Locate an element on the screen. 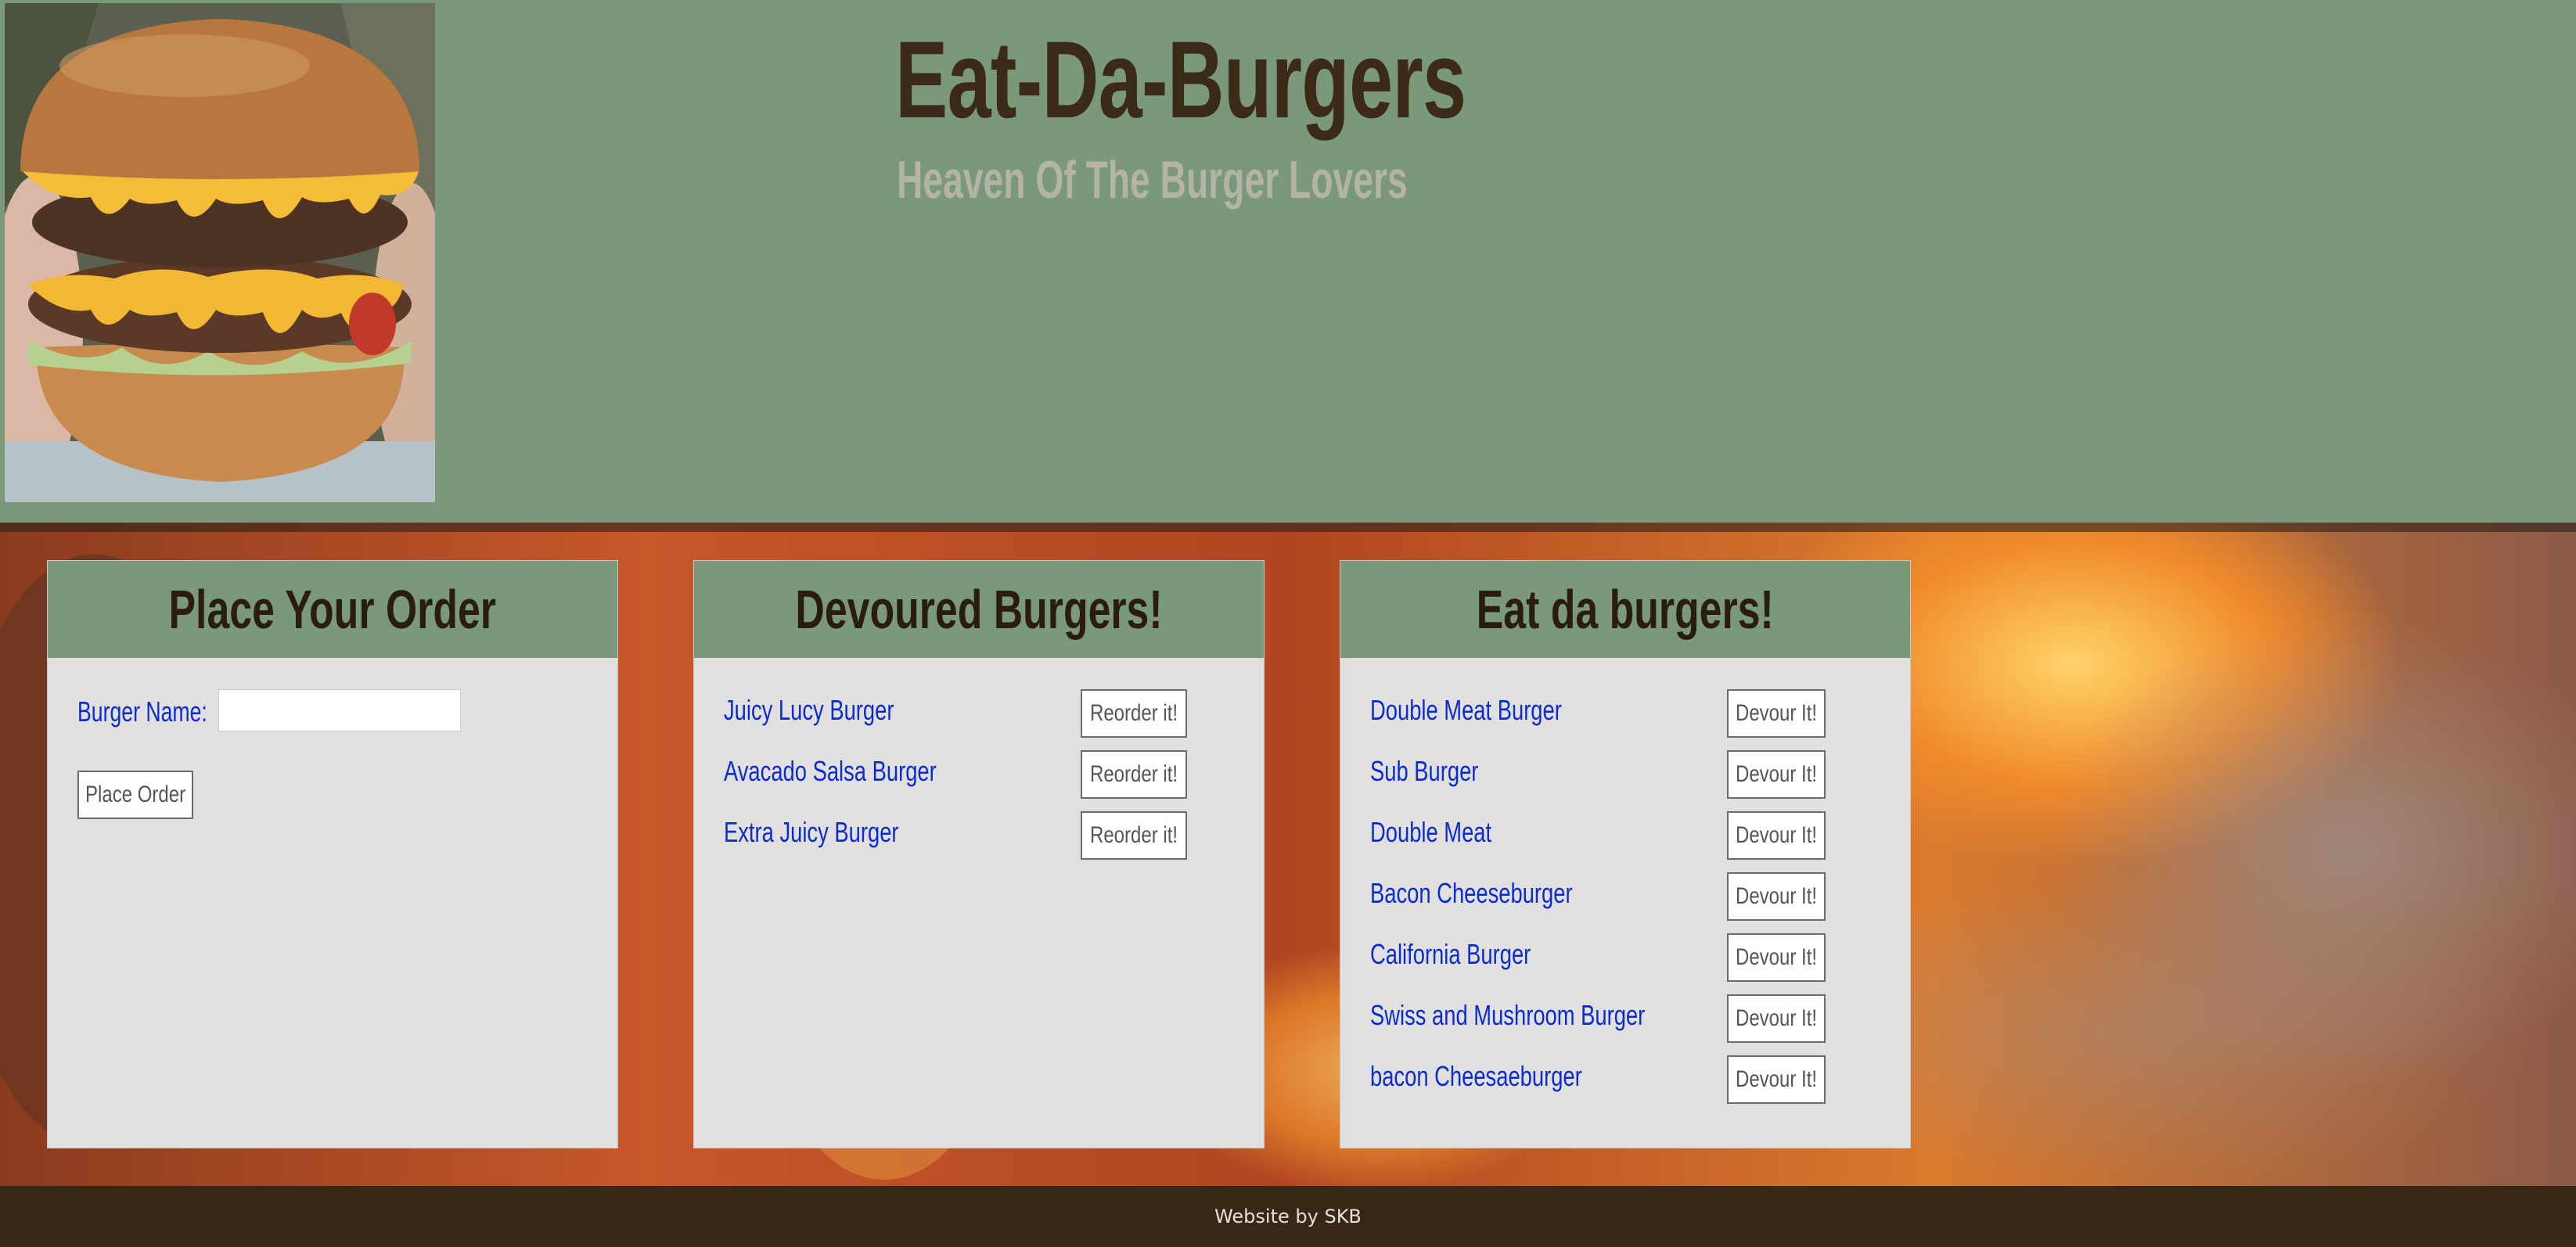  list-item: bacon Cheesaeburger Devour It! is located at coordinates (1628, 1080).